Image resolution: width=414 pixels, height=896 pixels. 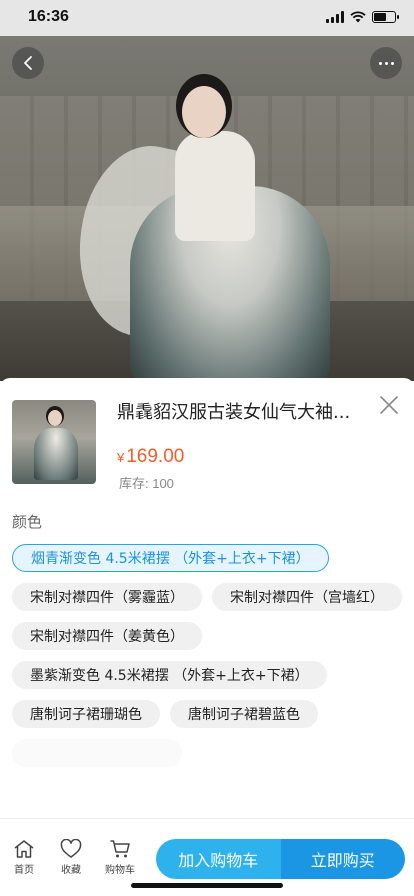 I want to click on home-icon, so click(x=24, y=849).